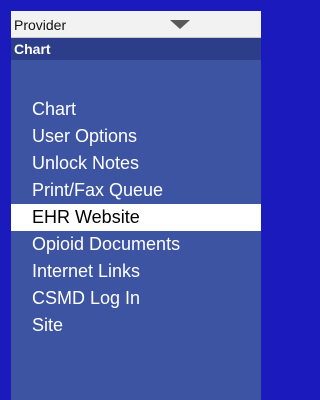 This screenshot has width=320, height=400. What do you see at coordinates (136, 136) in the screenshot?
I see `menu-item-user-options: User Options` at bounding box center [136, 136].